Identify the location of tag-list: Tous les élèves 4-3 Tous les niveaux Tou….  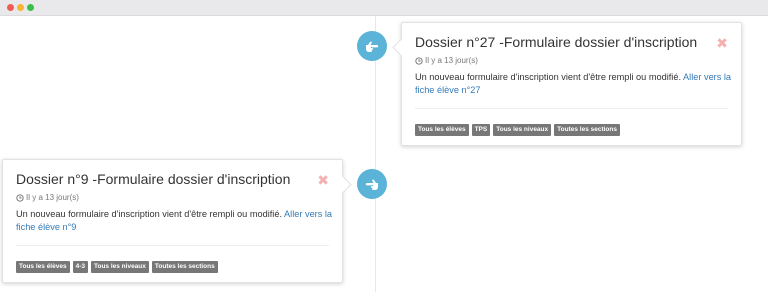
(117, 267).